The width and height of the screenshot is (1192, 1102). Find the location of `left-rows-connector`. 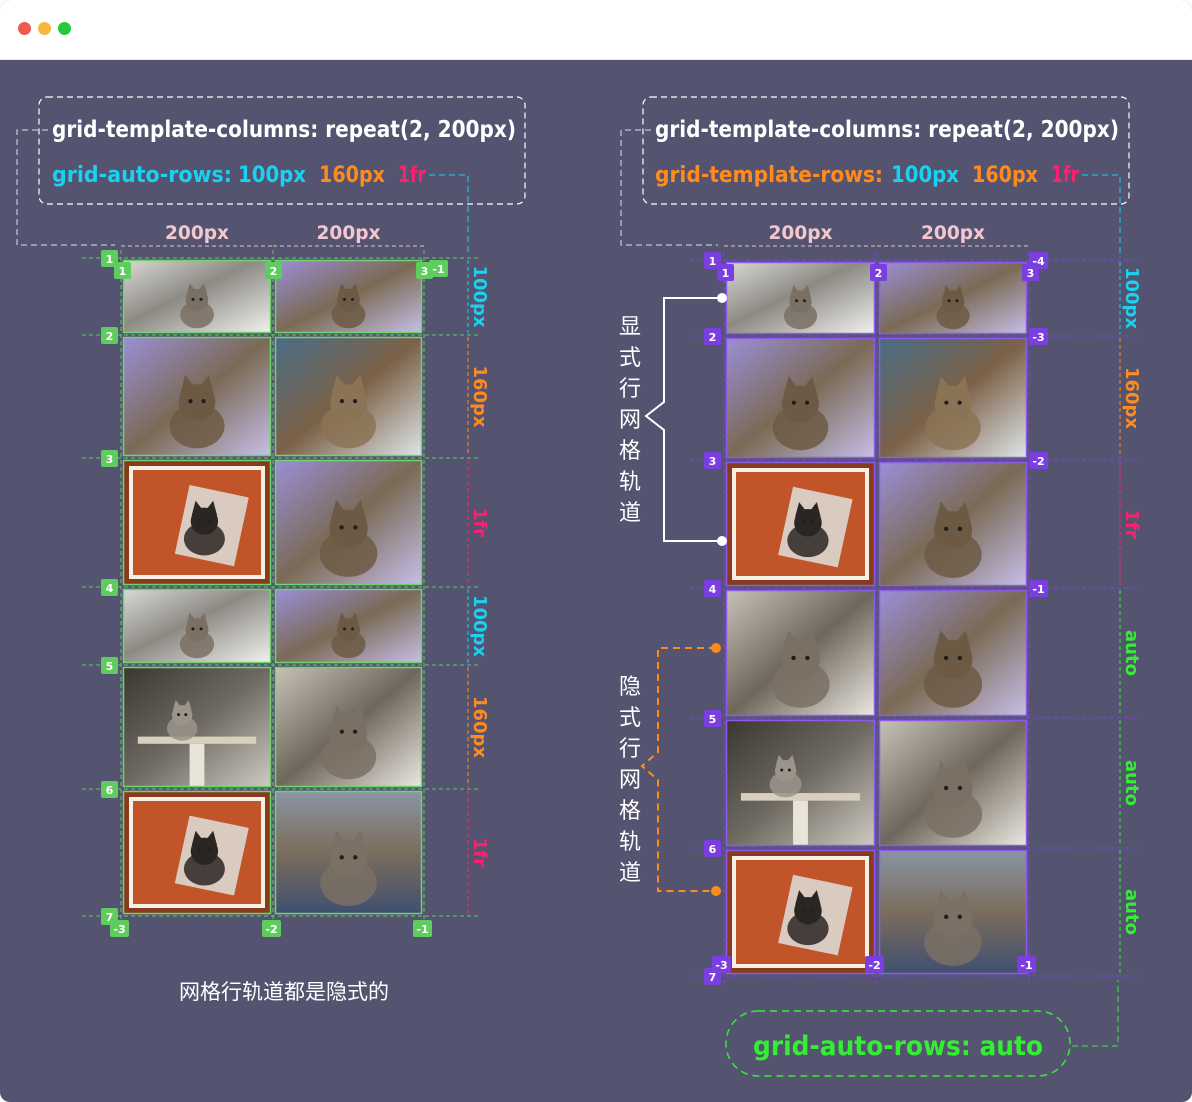

left-rows-connector is located at coordinates (449, 215).